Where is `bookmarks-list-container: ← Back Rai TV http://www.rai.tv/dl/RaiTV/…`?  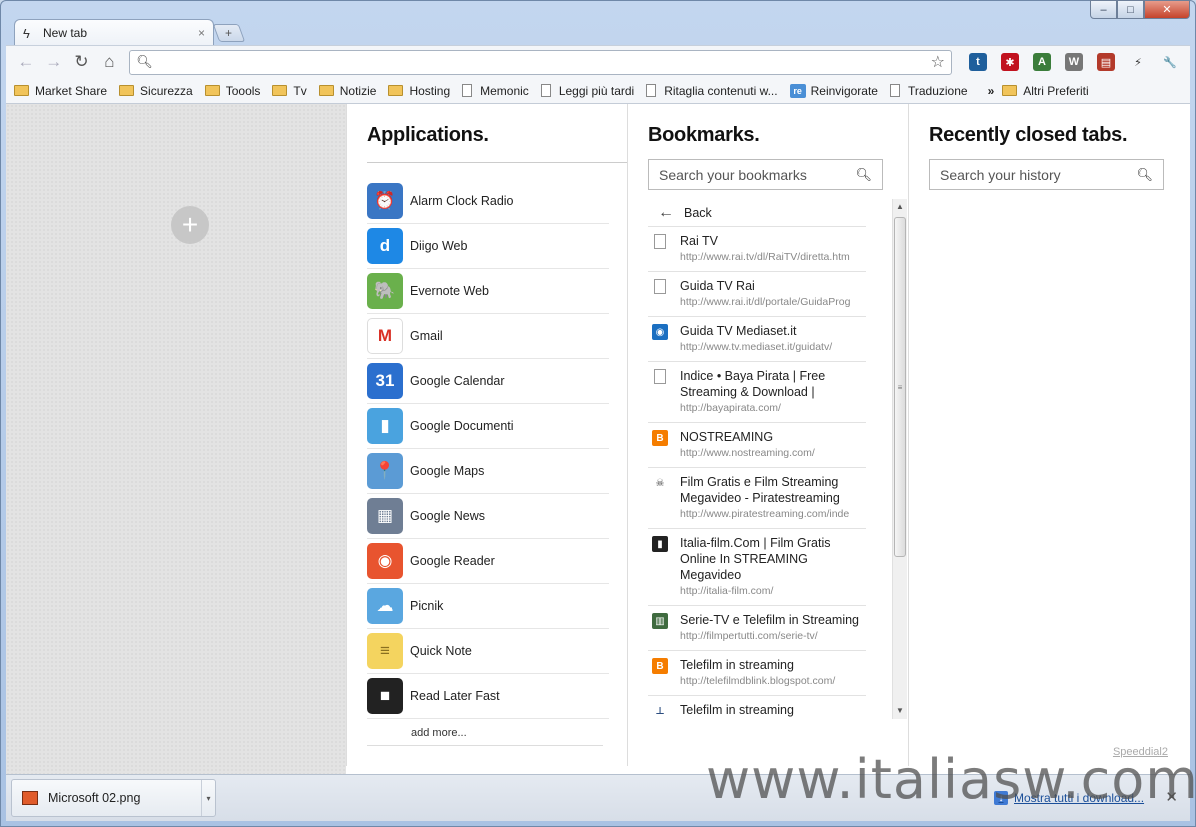
bookmarks-list-container: ← Back Rai TV http://www.rai.tv/dl/RaiTV/… is located at coordinates (778, 459).